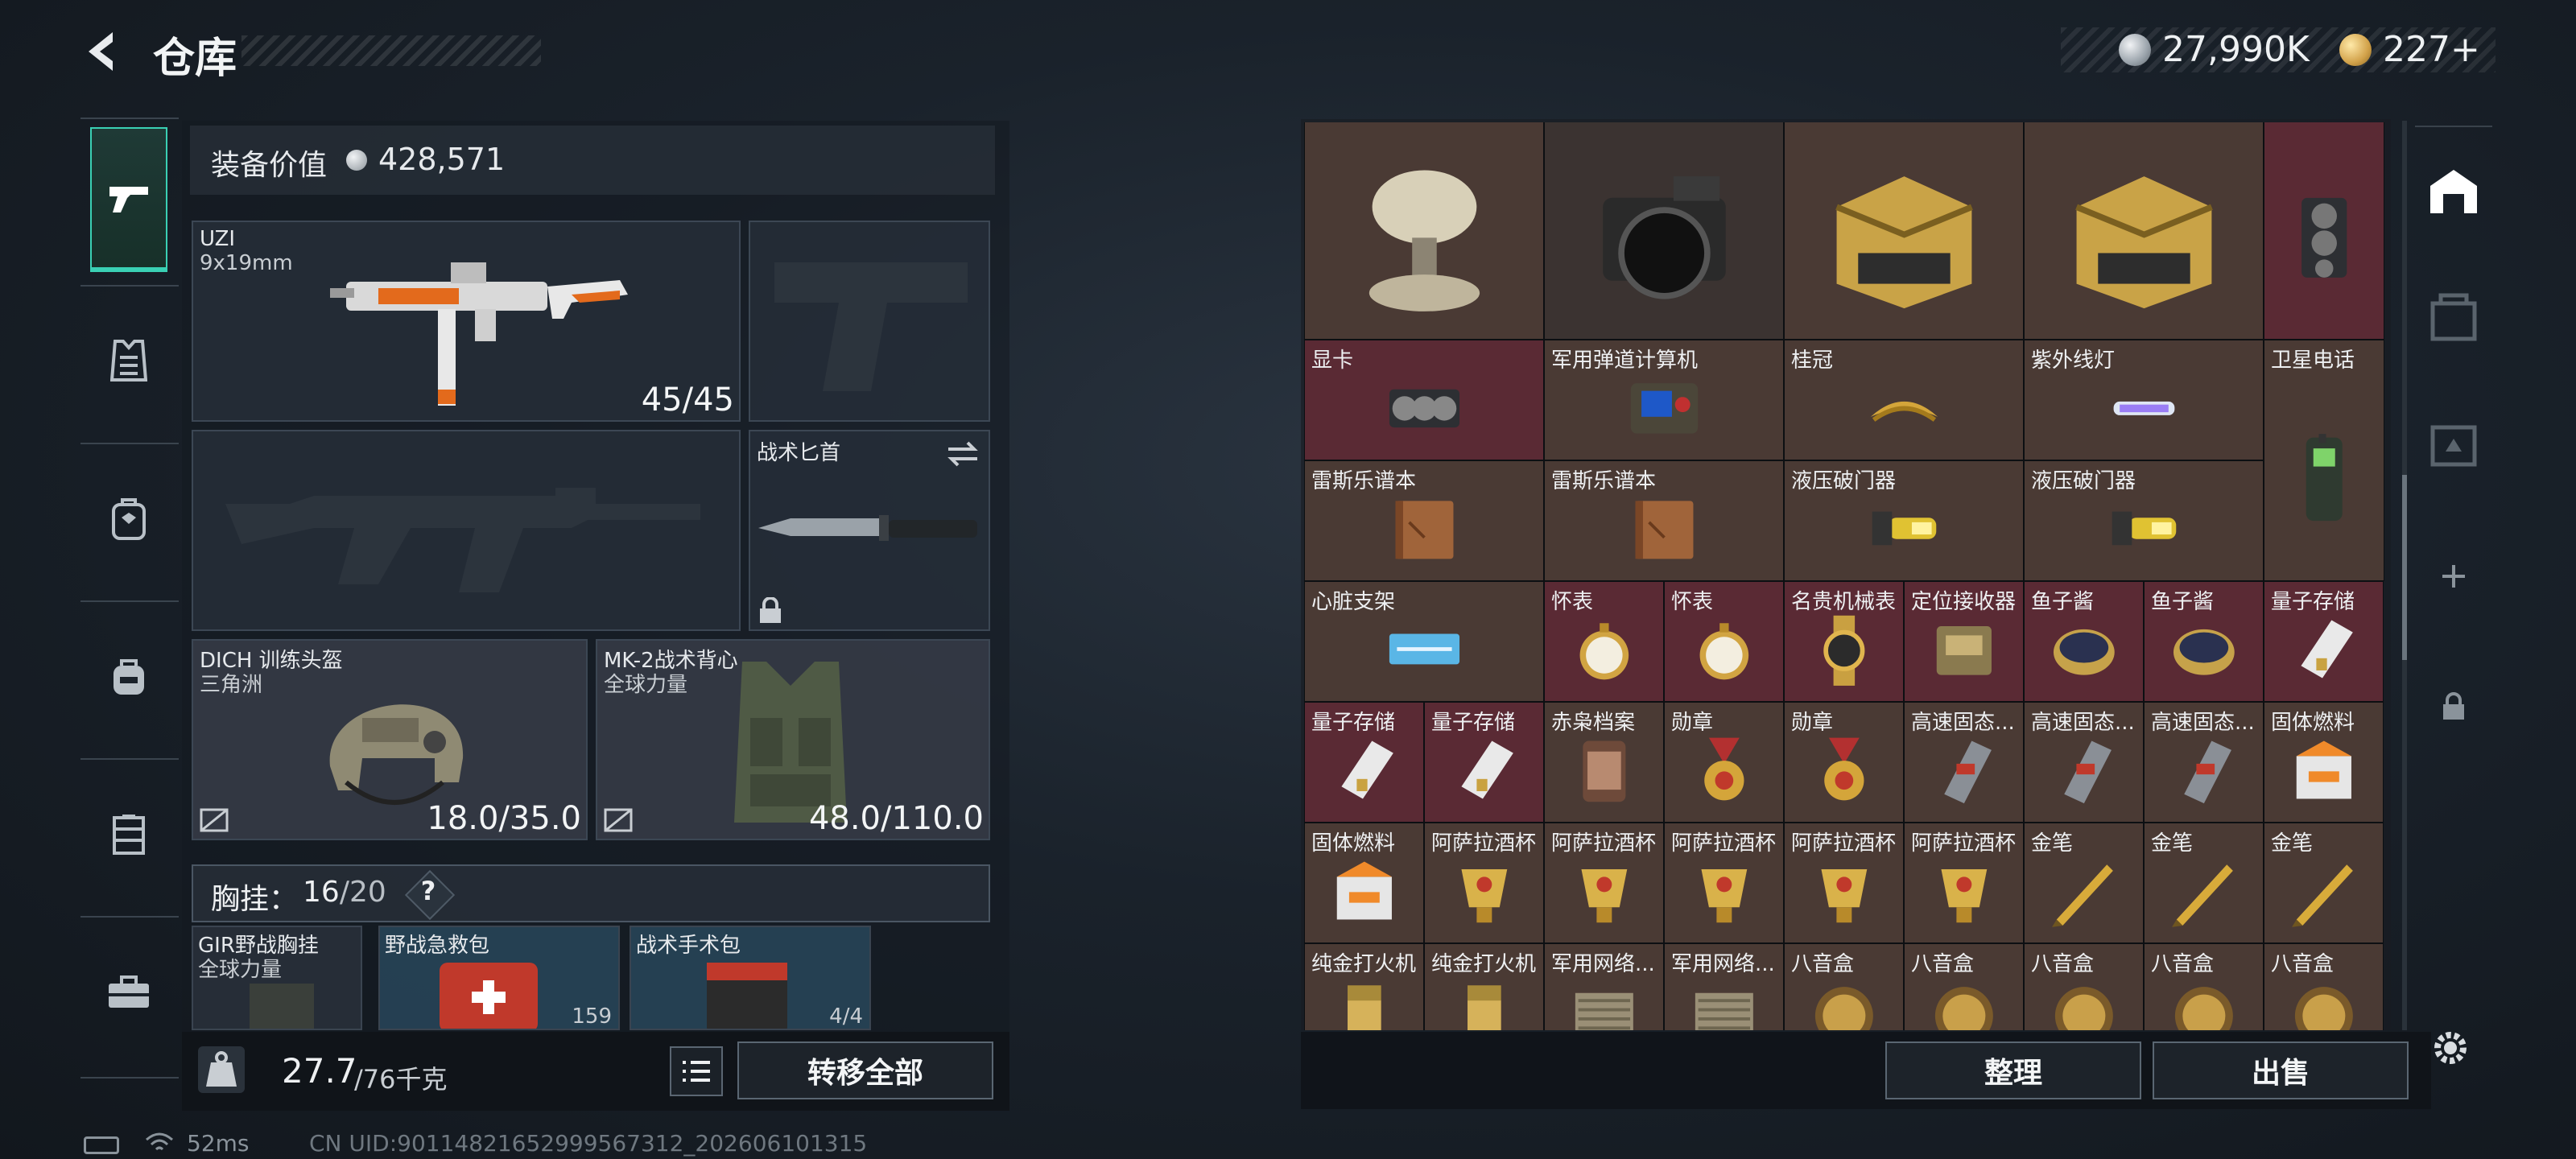 The height and width of the screenshot is (1159, 2576). I want to click on stash-item: 赤枭档案, so click(1604, 762).